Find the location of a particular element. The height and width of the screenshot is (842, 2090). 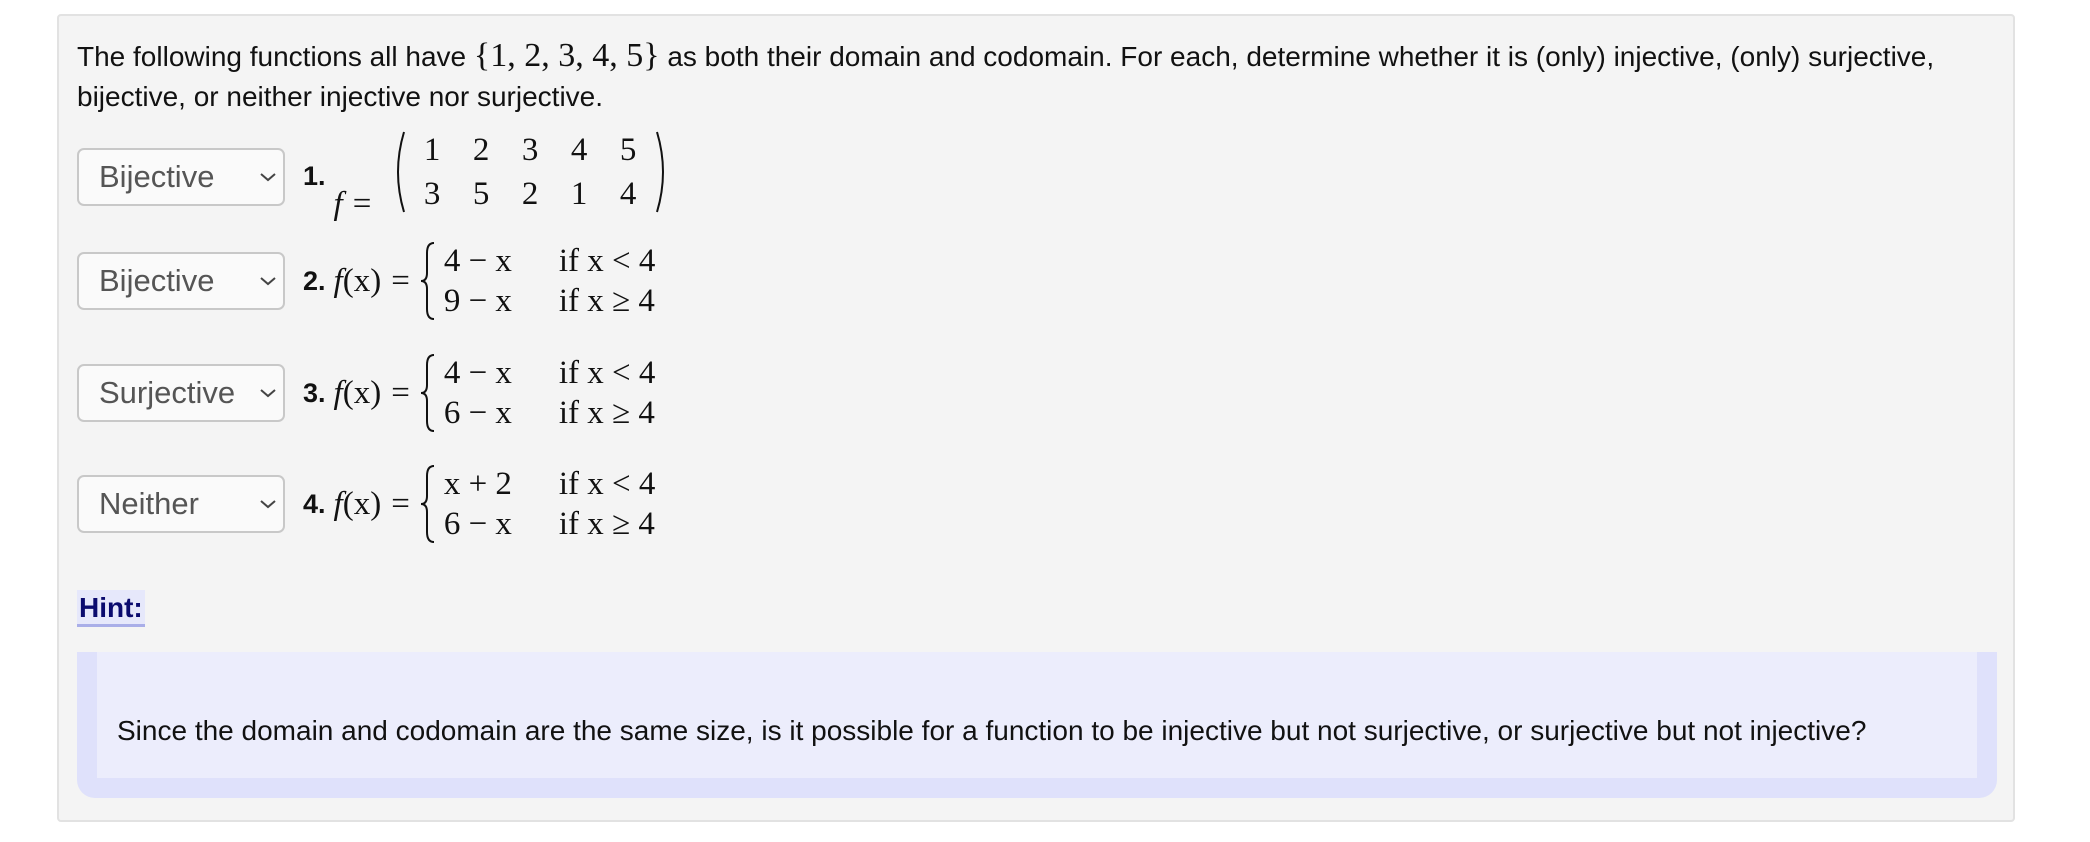

question-number: 1. is located at coordinates (314, 176).